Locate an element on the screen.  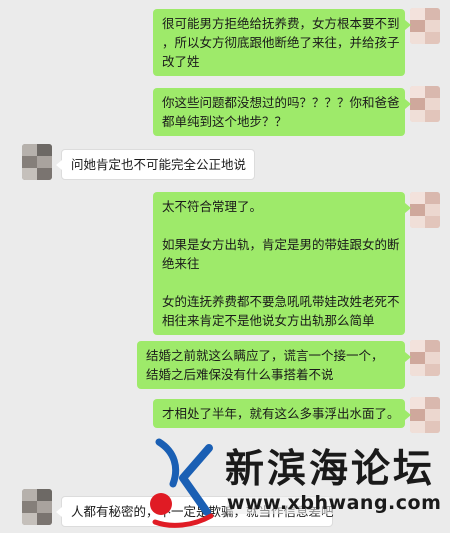
message-text: 结婚之后难保没有什么事搭着不说 is located at coordinates (240, 374).